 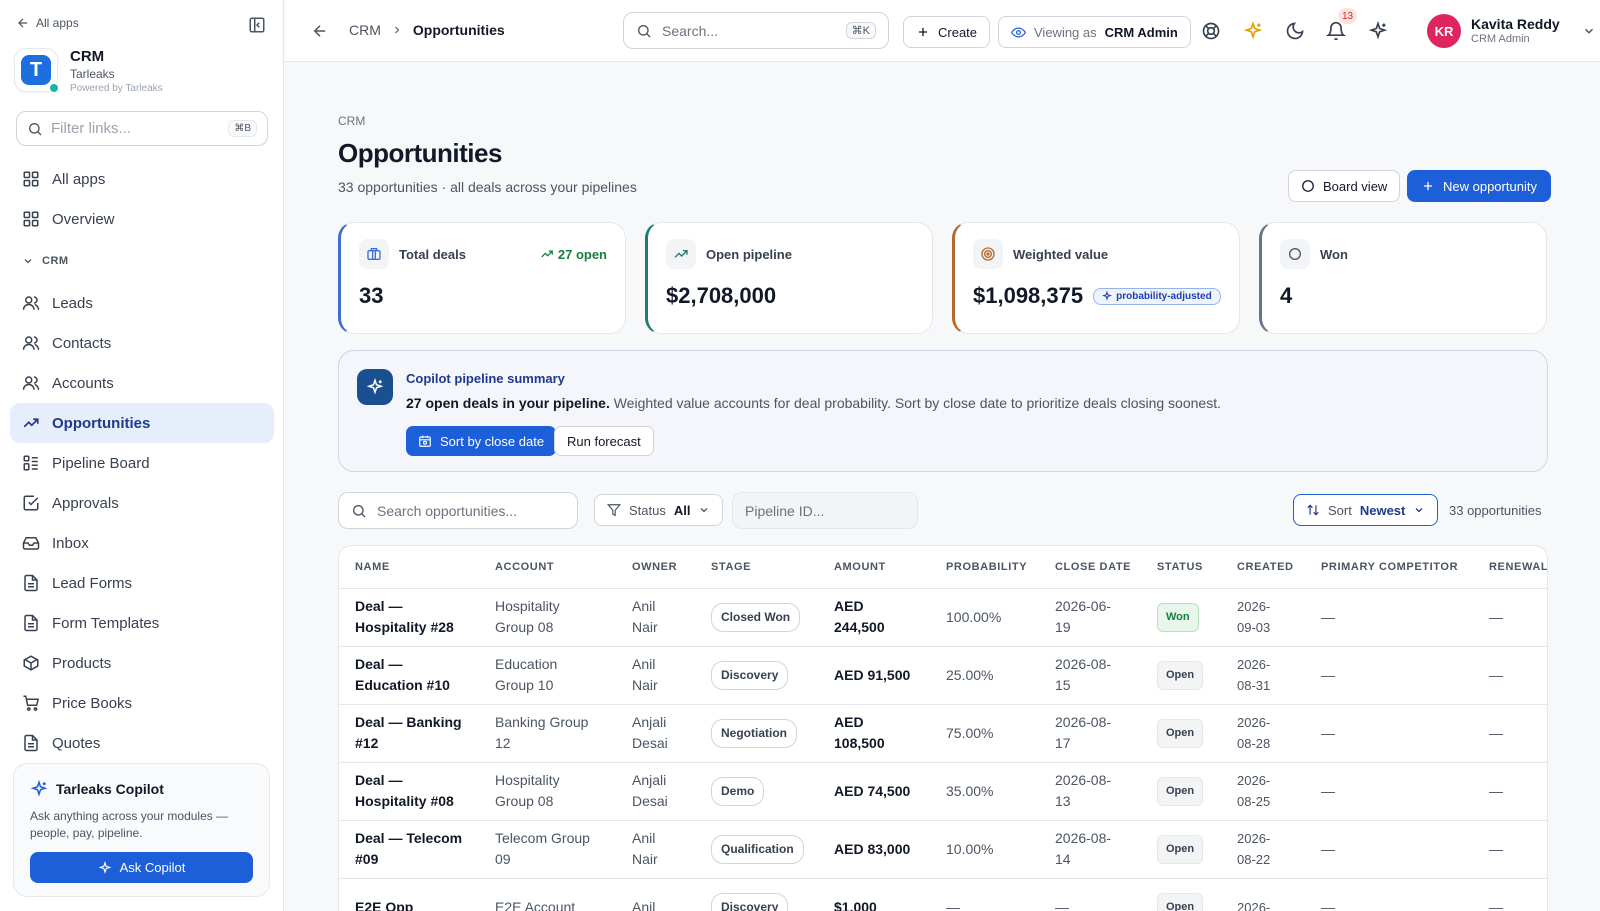 I want to click on run-forecast-label: Run forecast, so click(x=604, y=441).